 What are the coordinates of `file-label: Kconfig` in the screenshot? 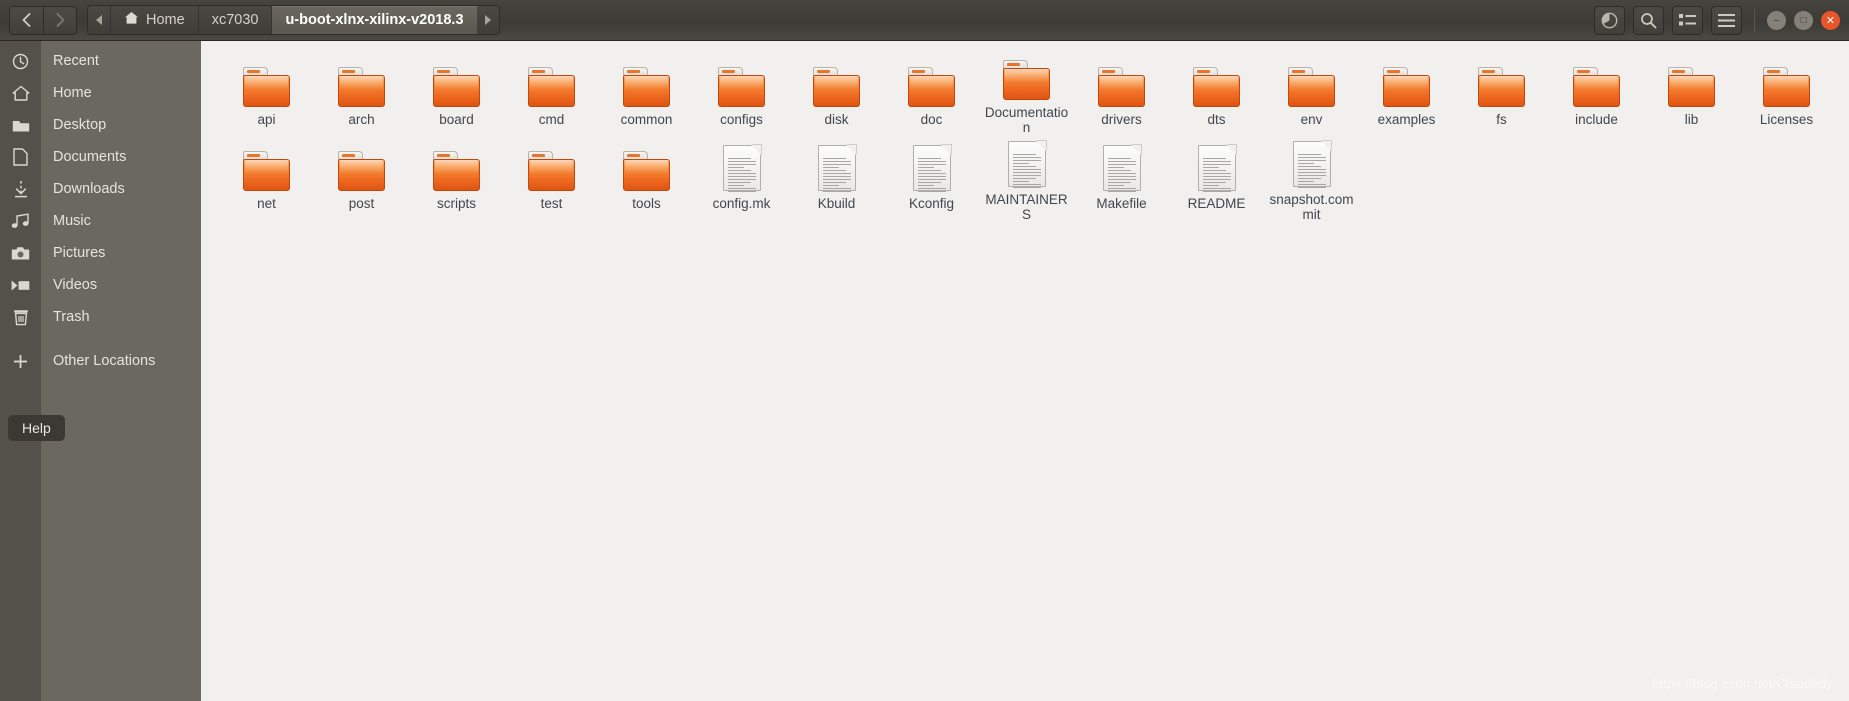 It's located at (931, 203).